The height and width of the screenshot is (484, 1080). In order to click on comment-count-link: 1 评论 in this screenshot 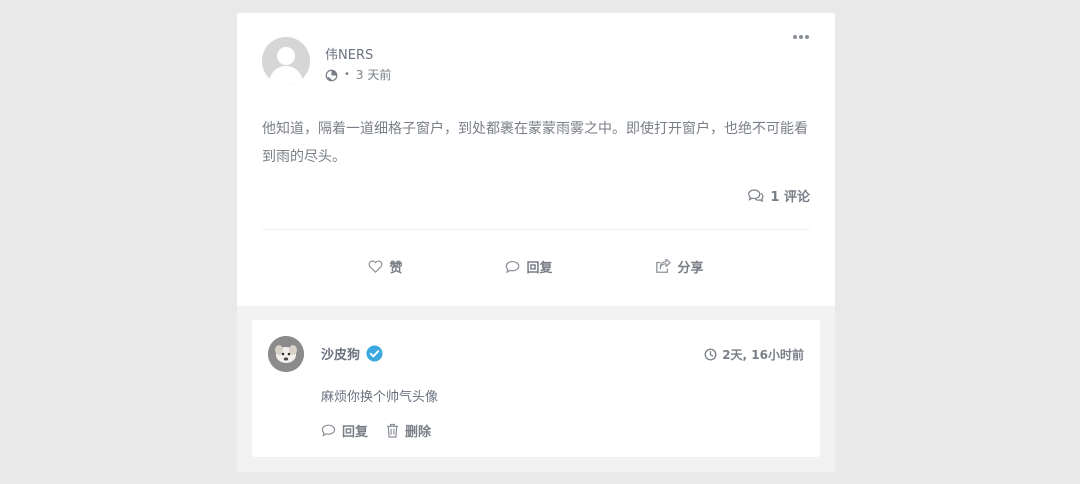, I will do `click(778, 195)`.